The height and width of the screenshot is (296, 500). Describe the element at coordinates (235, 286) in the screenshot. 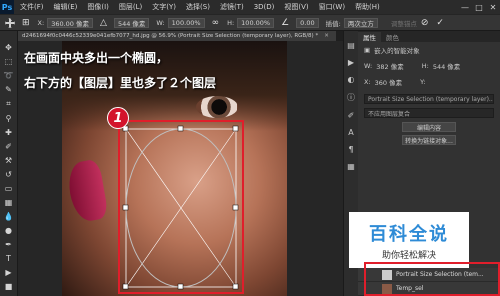

I see `handle-br` at that location.